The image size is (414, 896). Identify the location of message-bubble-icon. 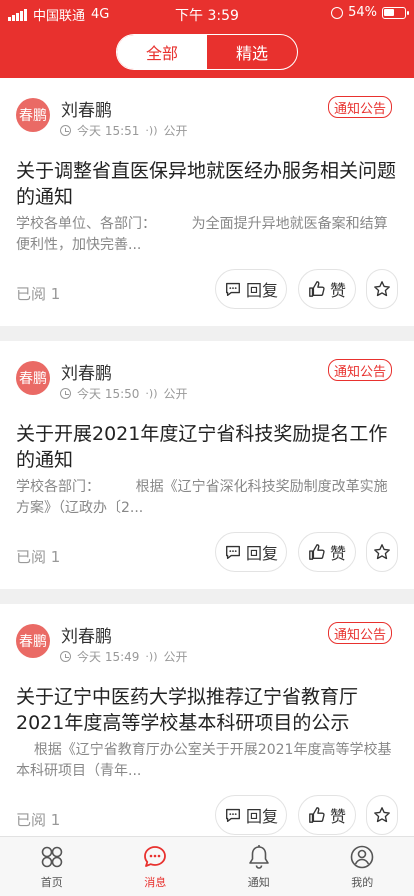
(155, 856).